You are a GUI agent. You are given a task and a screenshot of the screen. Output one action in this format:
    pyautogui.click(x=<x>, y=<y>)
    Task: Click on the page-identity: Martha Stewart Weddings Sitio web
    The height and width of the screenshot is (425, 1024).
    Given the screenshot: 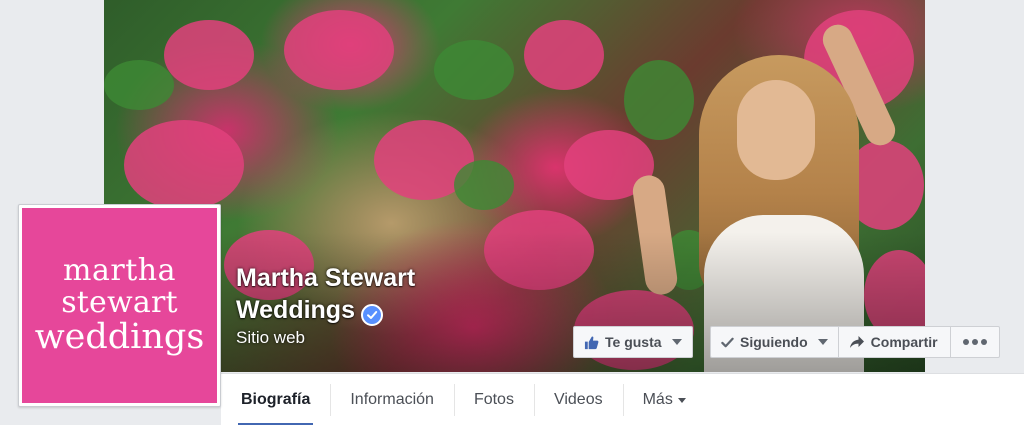 What is the action you would take?
    pyautogui.click(x=351, y=305)
    